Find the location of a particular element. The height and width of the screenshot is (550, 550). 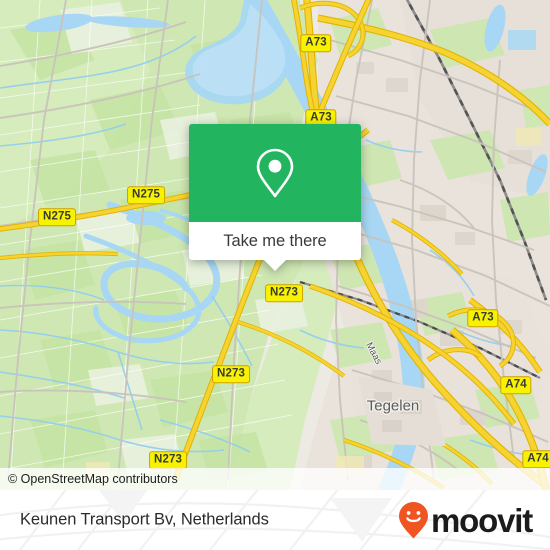

moovit-logo: moovit is located at coordinates (465, 520).